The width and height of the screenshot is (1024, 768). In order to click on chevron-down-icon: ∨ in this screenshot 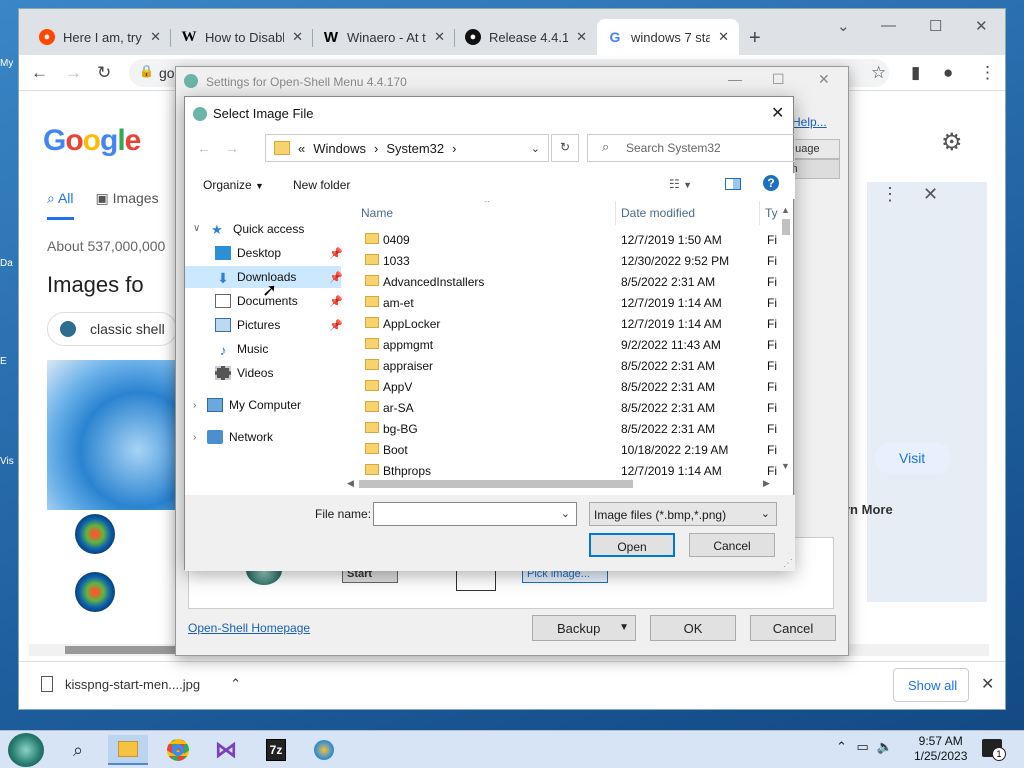, I will do `click(196, 228)`.